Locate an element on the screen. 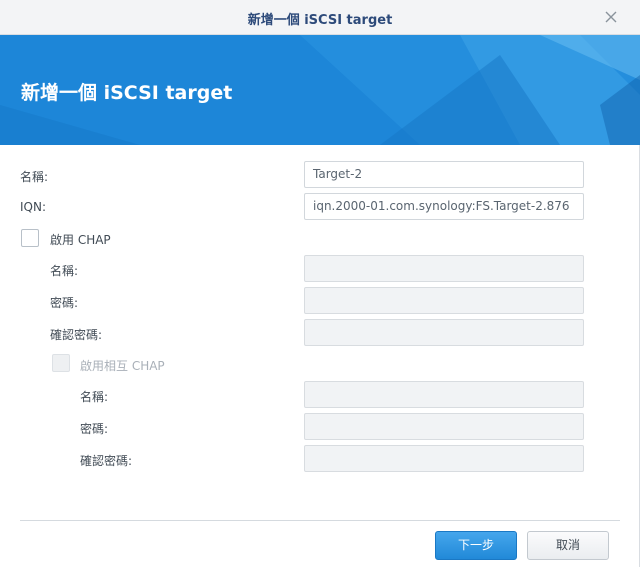  cancel-button: 取消 is located at coordinates (568, 545).